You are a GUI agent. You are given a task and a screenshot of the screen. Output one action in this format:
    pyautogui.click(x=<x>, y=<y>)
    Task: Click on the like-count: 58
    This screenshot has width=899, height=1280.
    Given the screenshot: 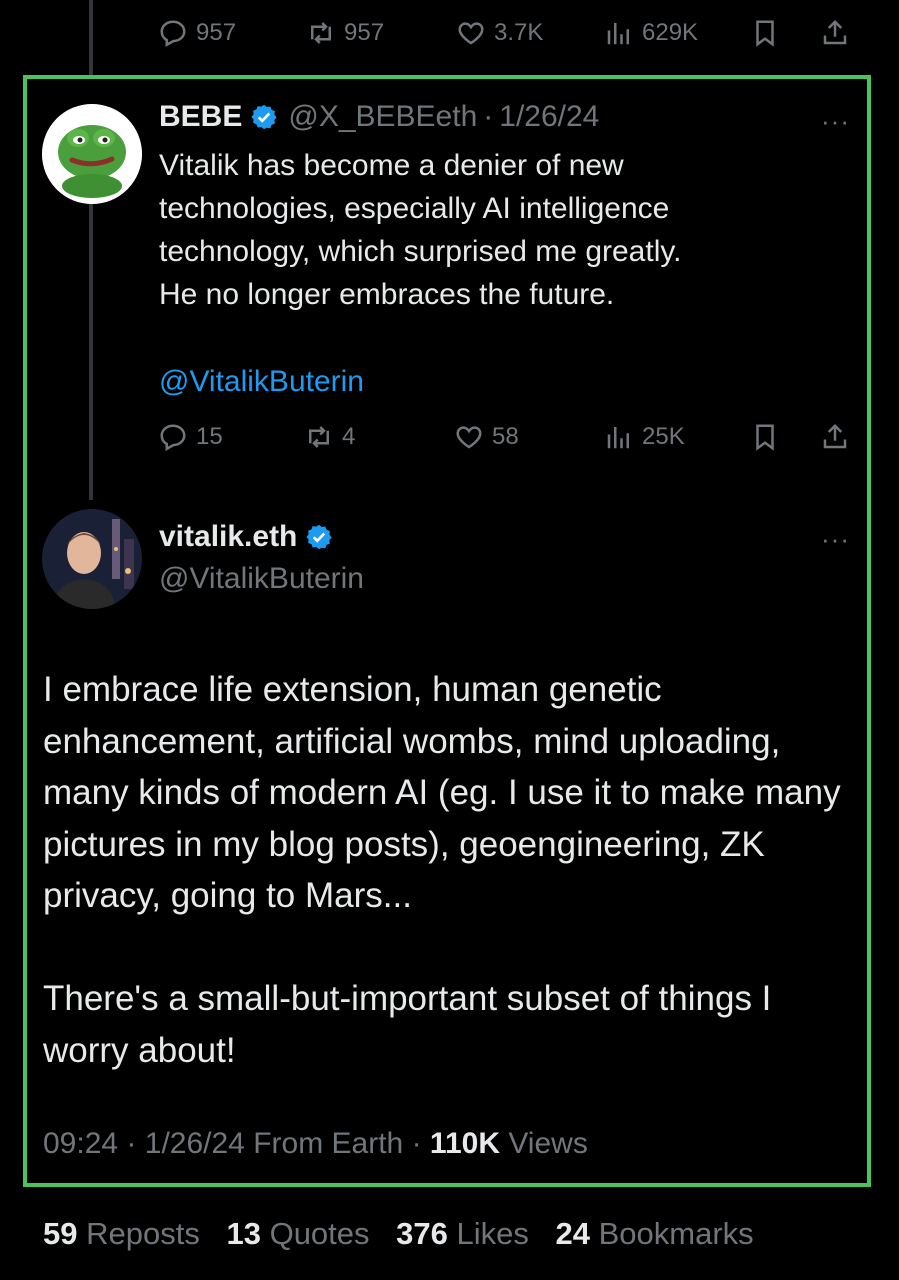 What is the action you would take?
    pyautogui.click(x=505, y=436)
    